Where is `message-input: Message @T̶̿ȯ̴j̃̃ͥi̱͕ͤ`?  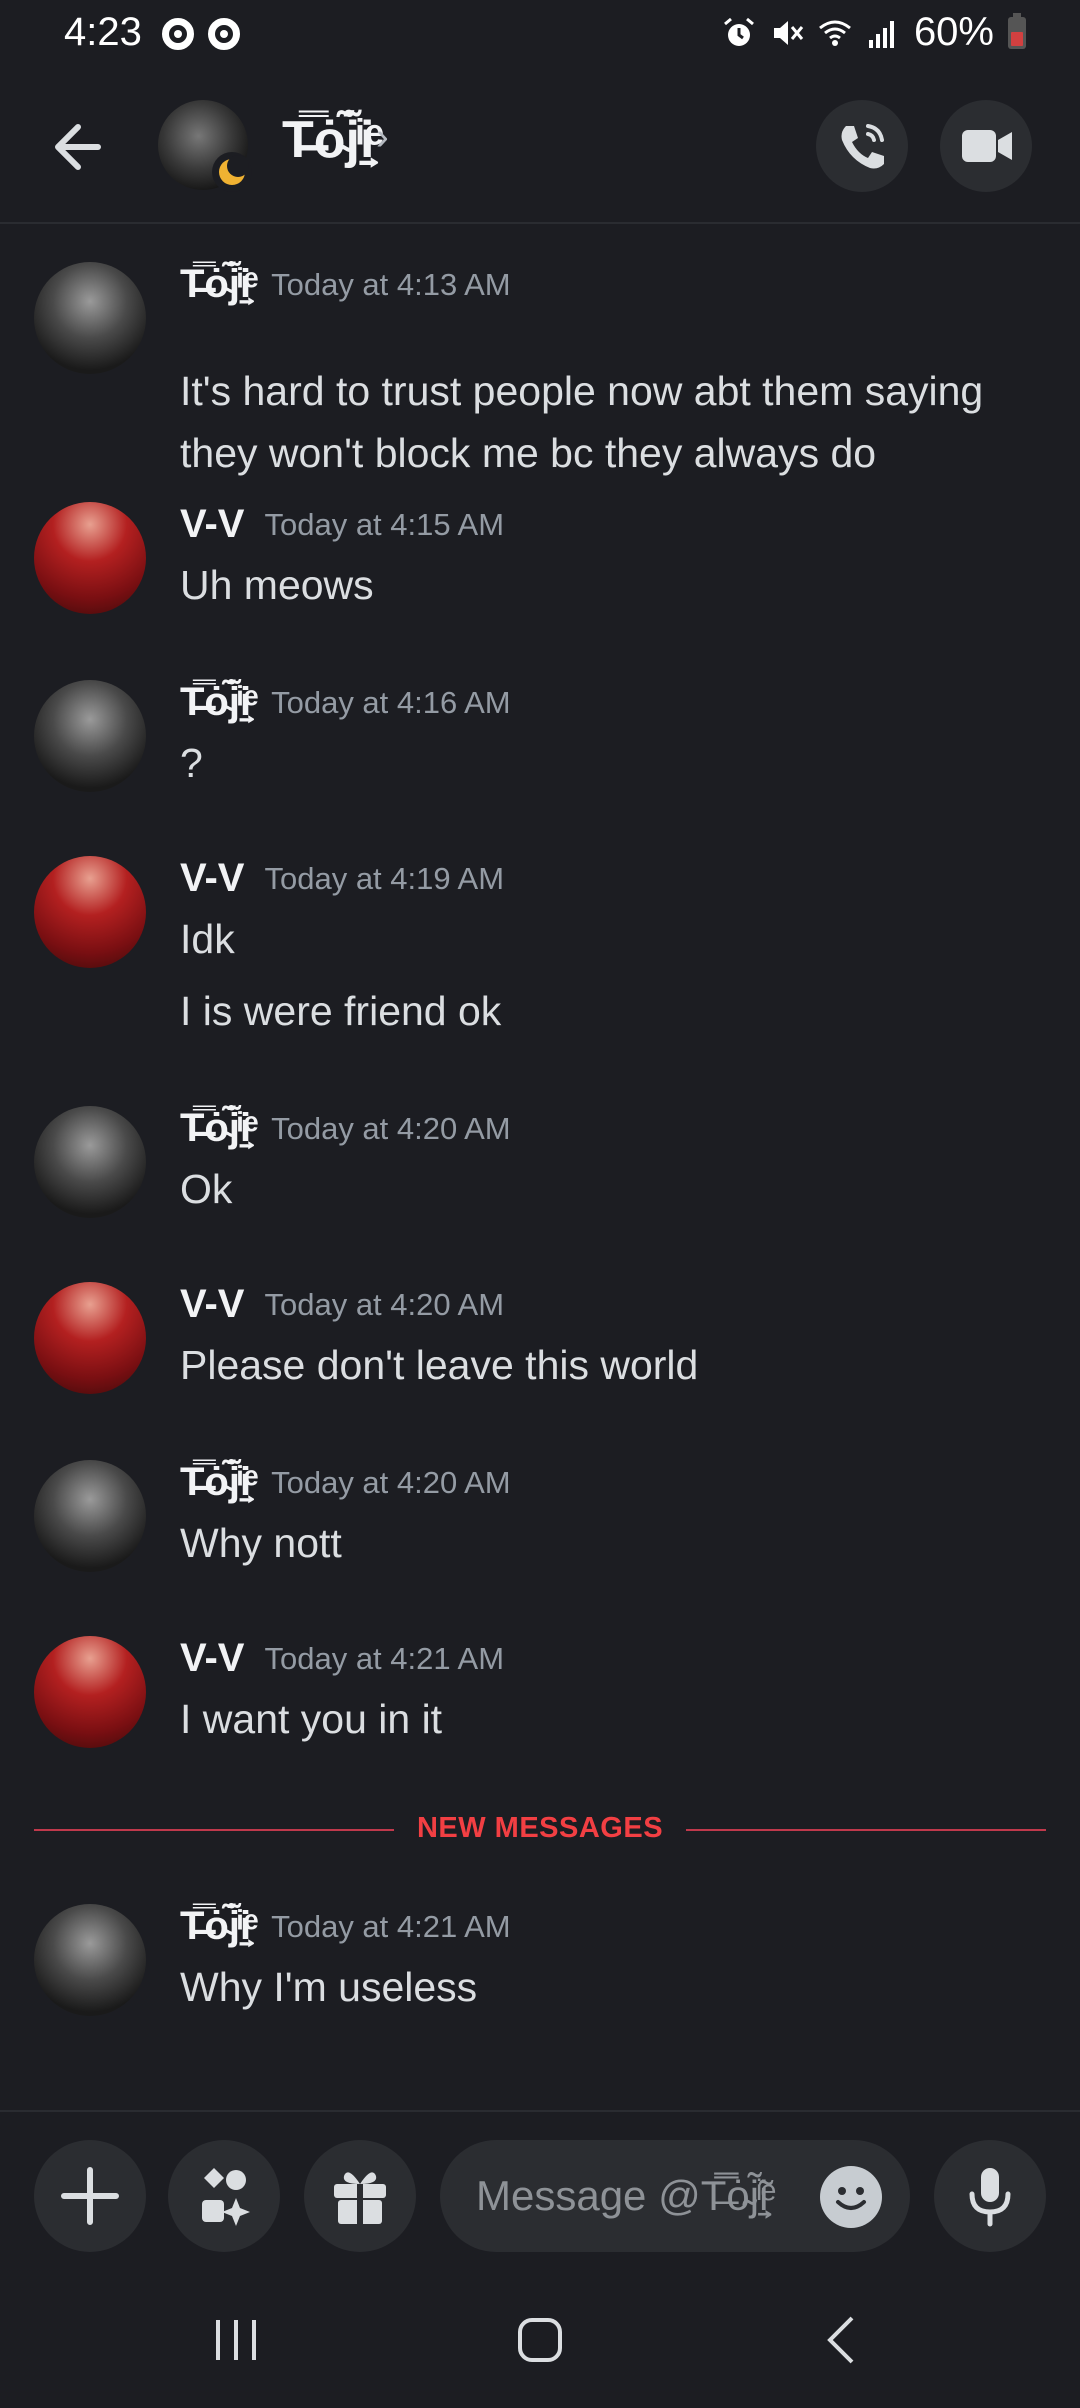 message-input: Message @T̶̿ȯ̴j̃̃ͥi̱͕ͤ is located at coordinates (675, 2196).